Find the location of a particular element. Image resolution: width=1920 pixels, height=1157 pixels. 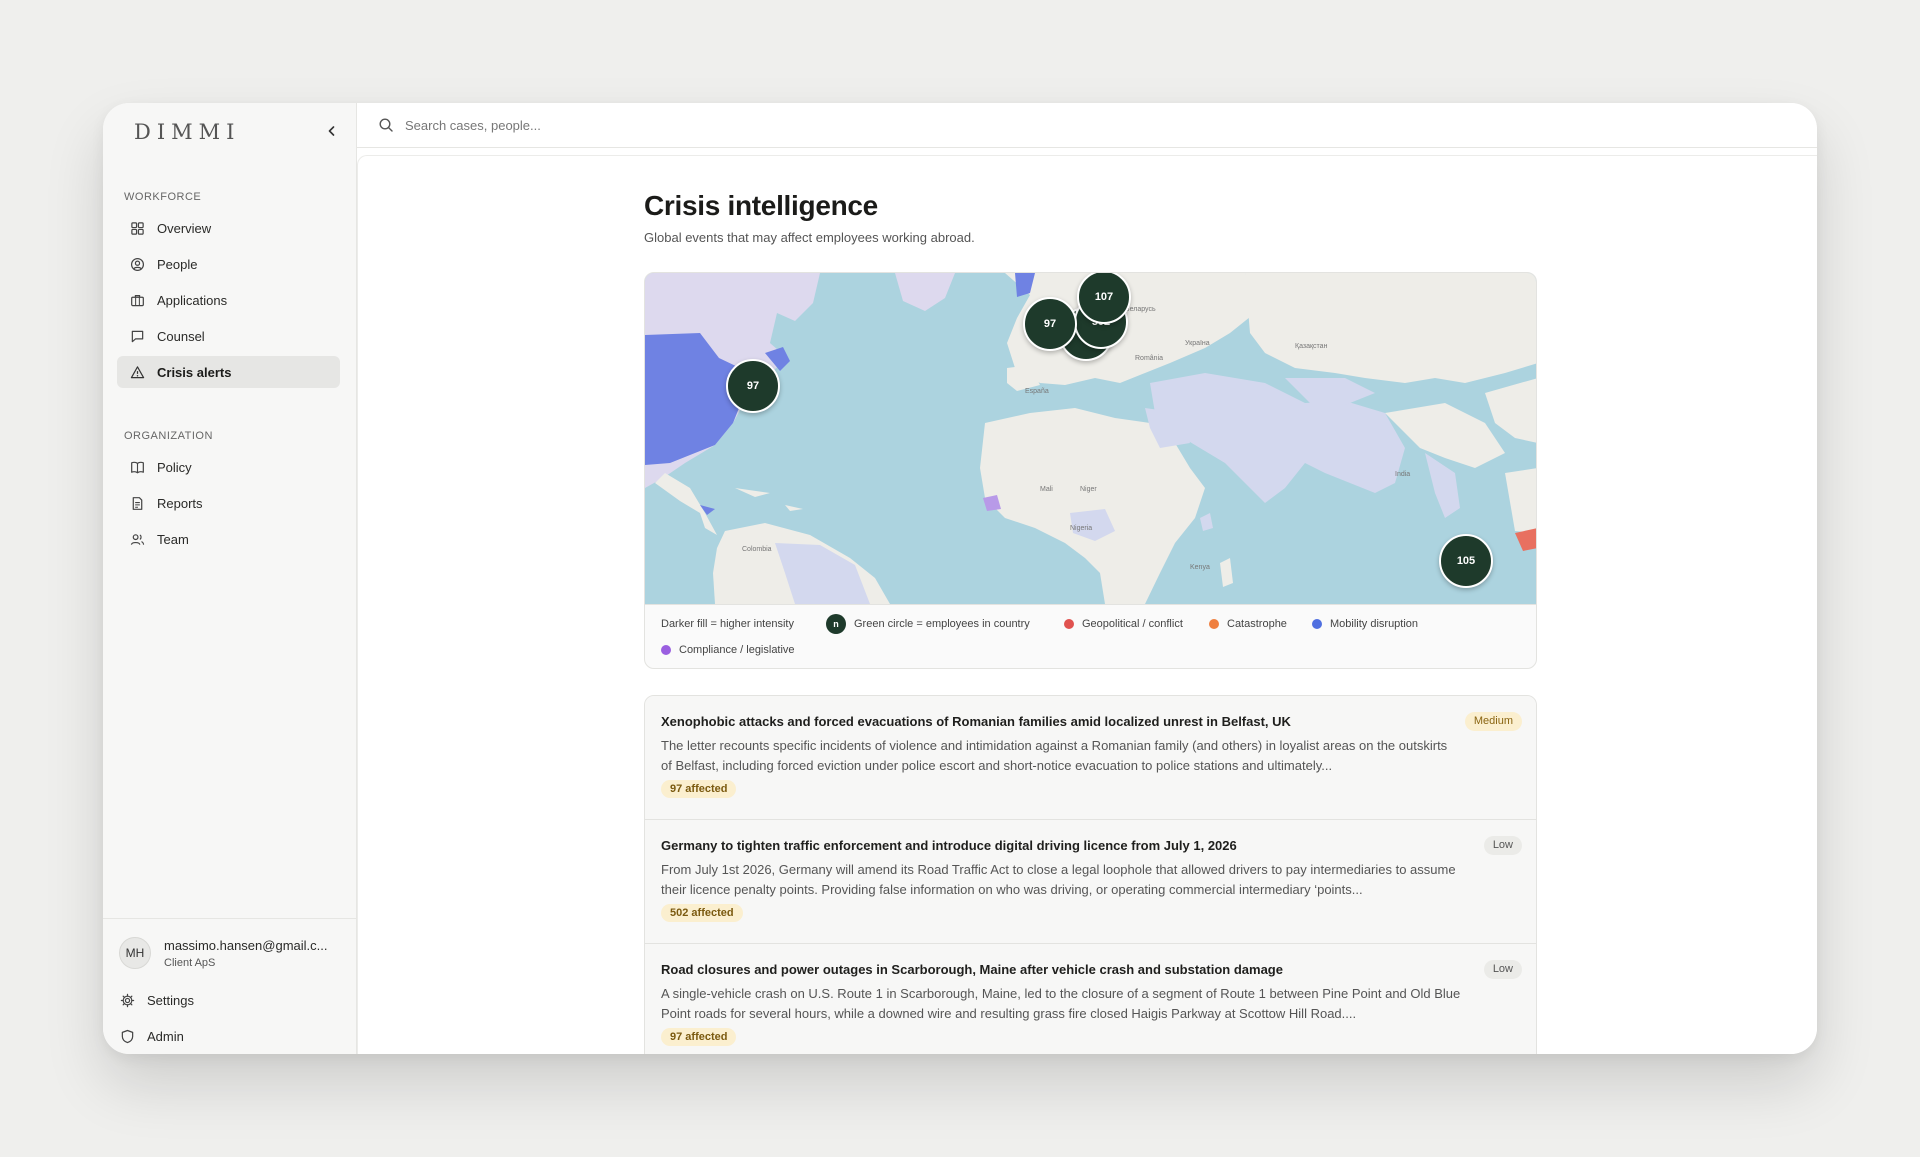

legend-compliance: Compliance / legislative is located at coordinates (728, 650).